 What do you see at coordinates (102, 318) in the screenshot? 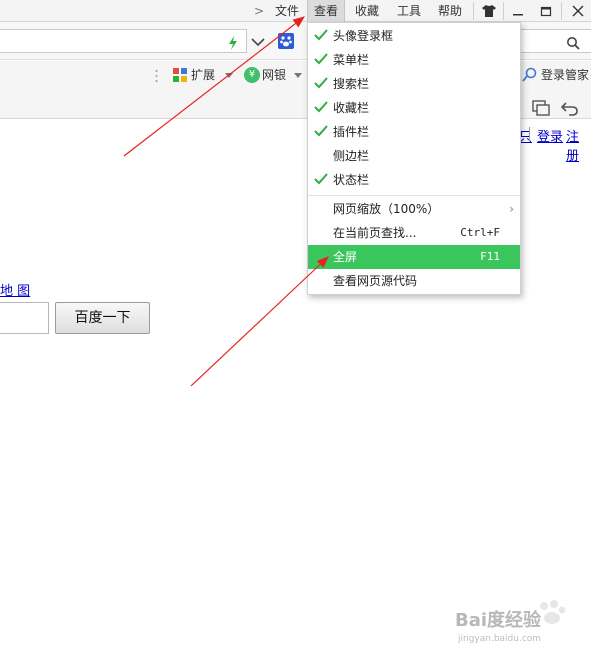
I see `baidu-search-button: 百度一下` at bounding box center [102, 318].